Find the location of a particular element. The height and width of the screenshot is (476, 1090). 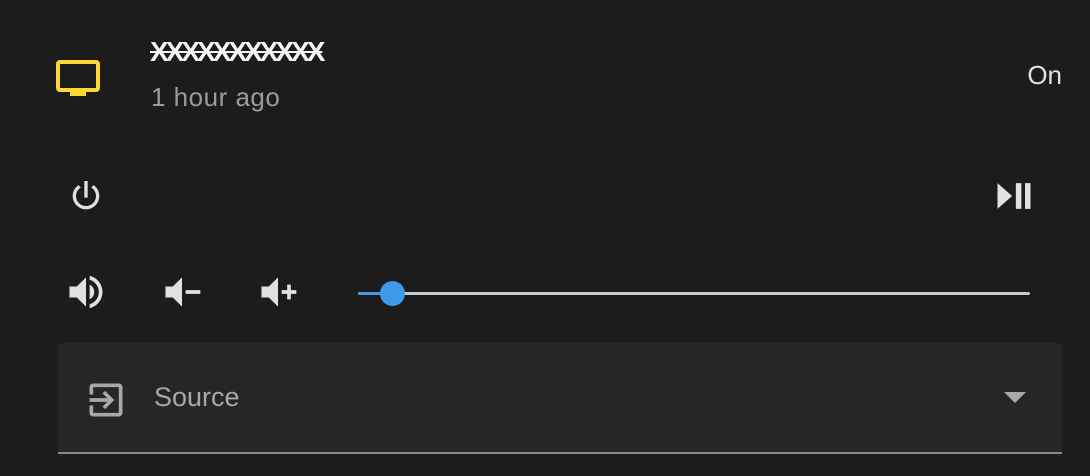

source-label: Source is located at coordinates (197, 397).